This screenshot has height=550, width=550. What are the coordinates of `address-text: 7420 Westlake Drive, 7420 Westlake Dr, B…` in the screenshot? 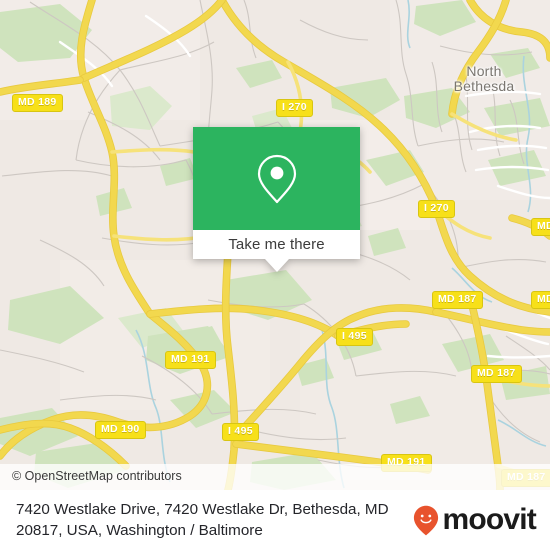 It's located at (202, 520).